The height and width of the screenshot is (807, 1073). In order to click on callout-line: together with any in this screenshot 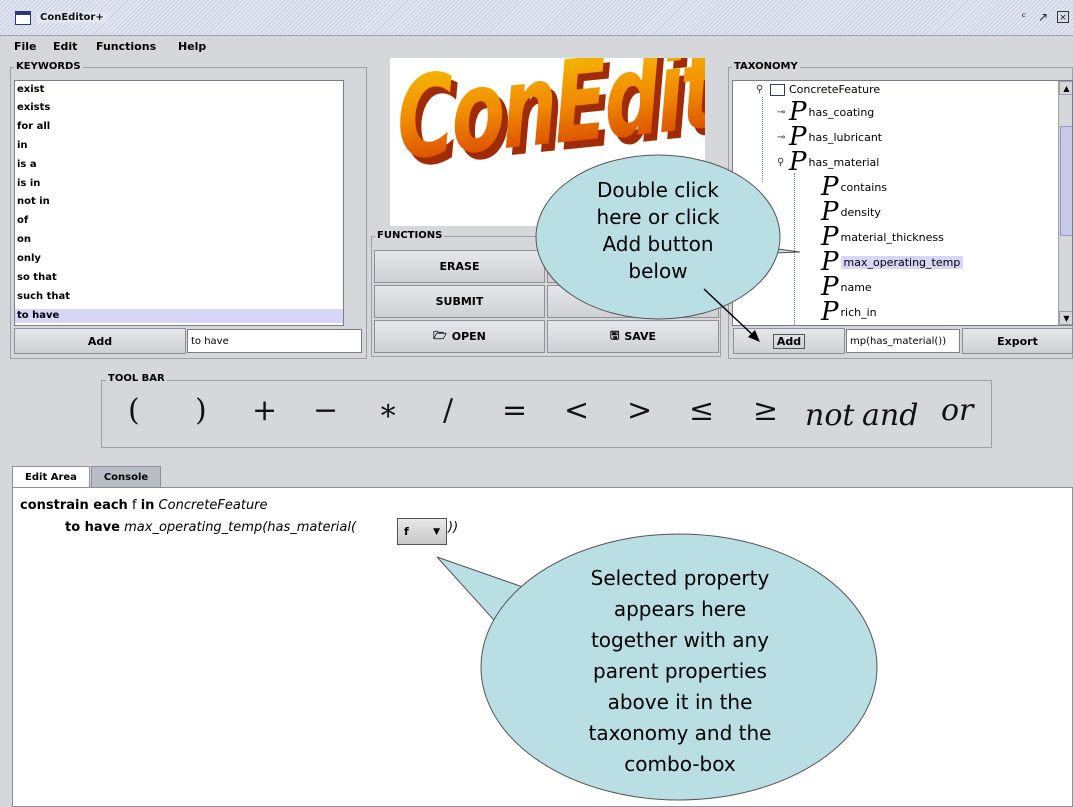, I will do `click(680, 640)`.